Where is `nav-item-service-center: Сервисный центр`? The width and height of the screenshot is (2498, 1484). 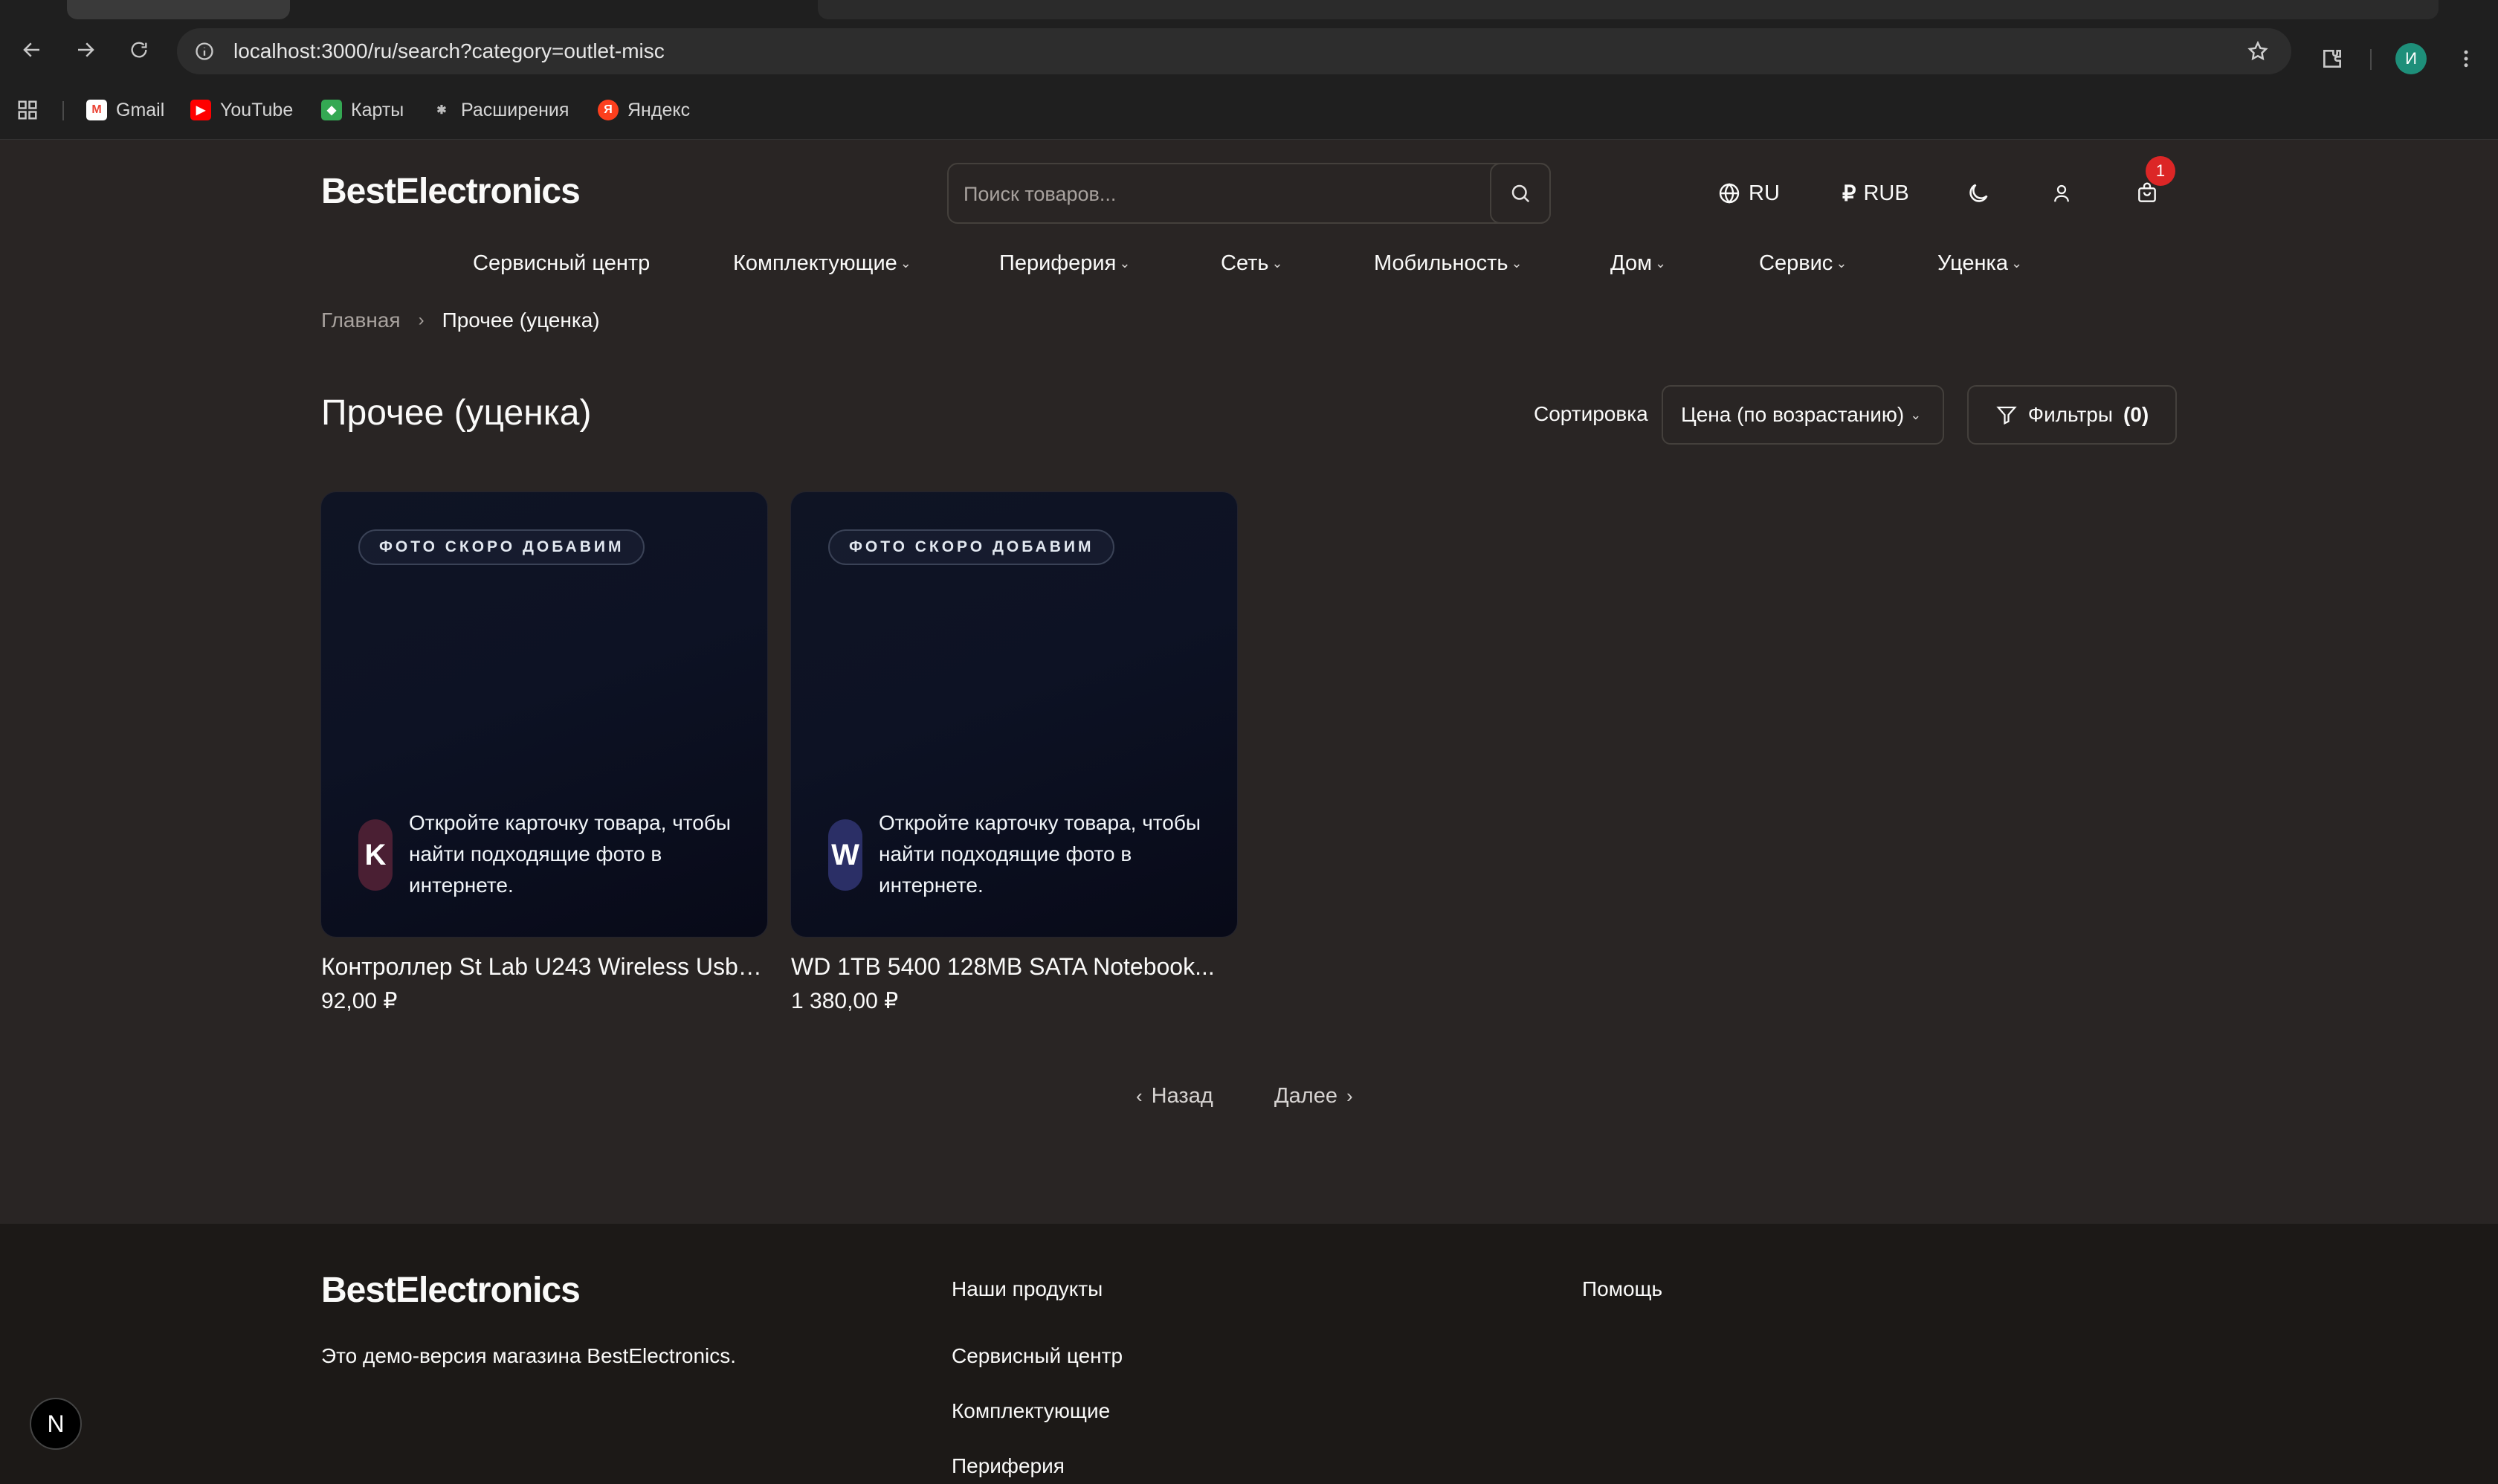
nav-item-service-center: Сервисный центр is located at coordinates (561, 263).